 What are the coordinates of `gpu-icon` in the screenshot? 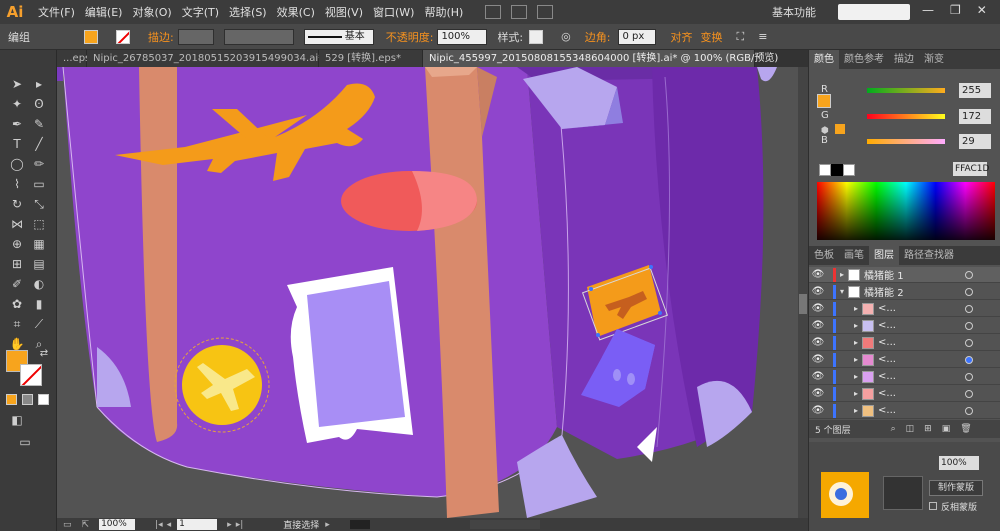 It's located at (545, 12).